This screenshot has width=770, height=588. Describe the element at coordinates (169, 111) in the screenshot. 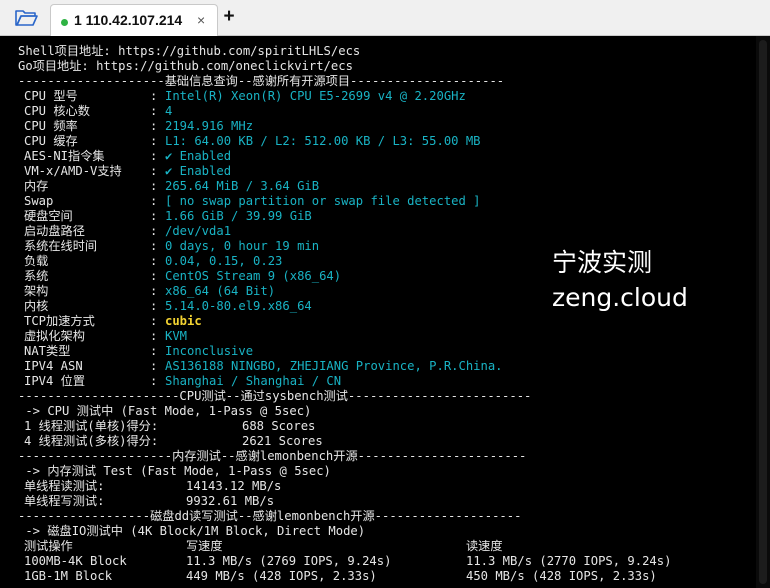

I see `info-value: 4` at that location.